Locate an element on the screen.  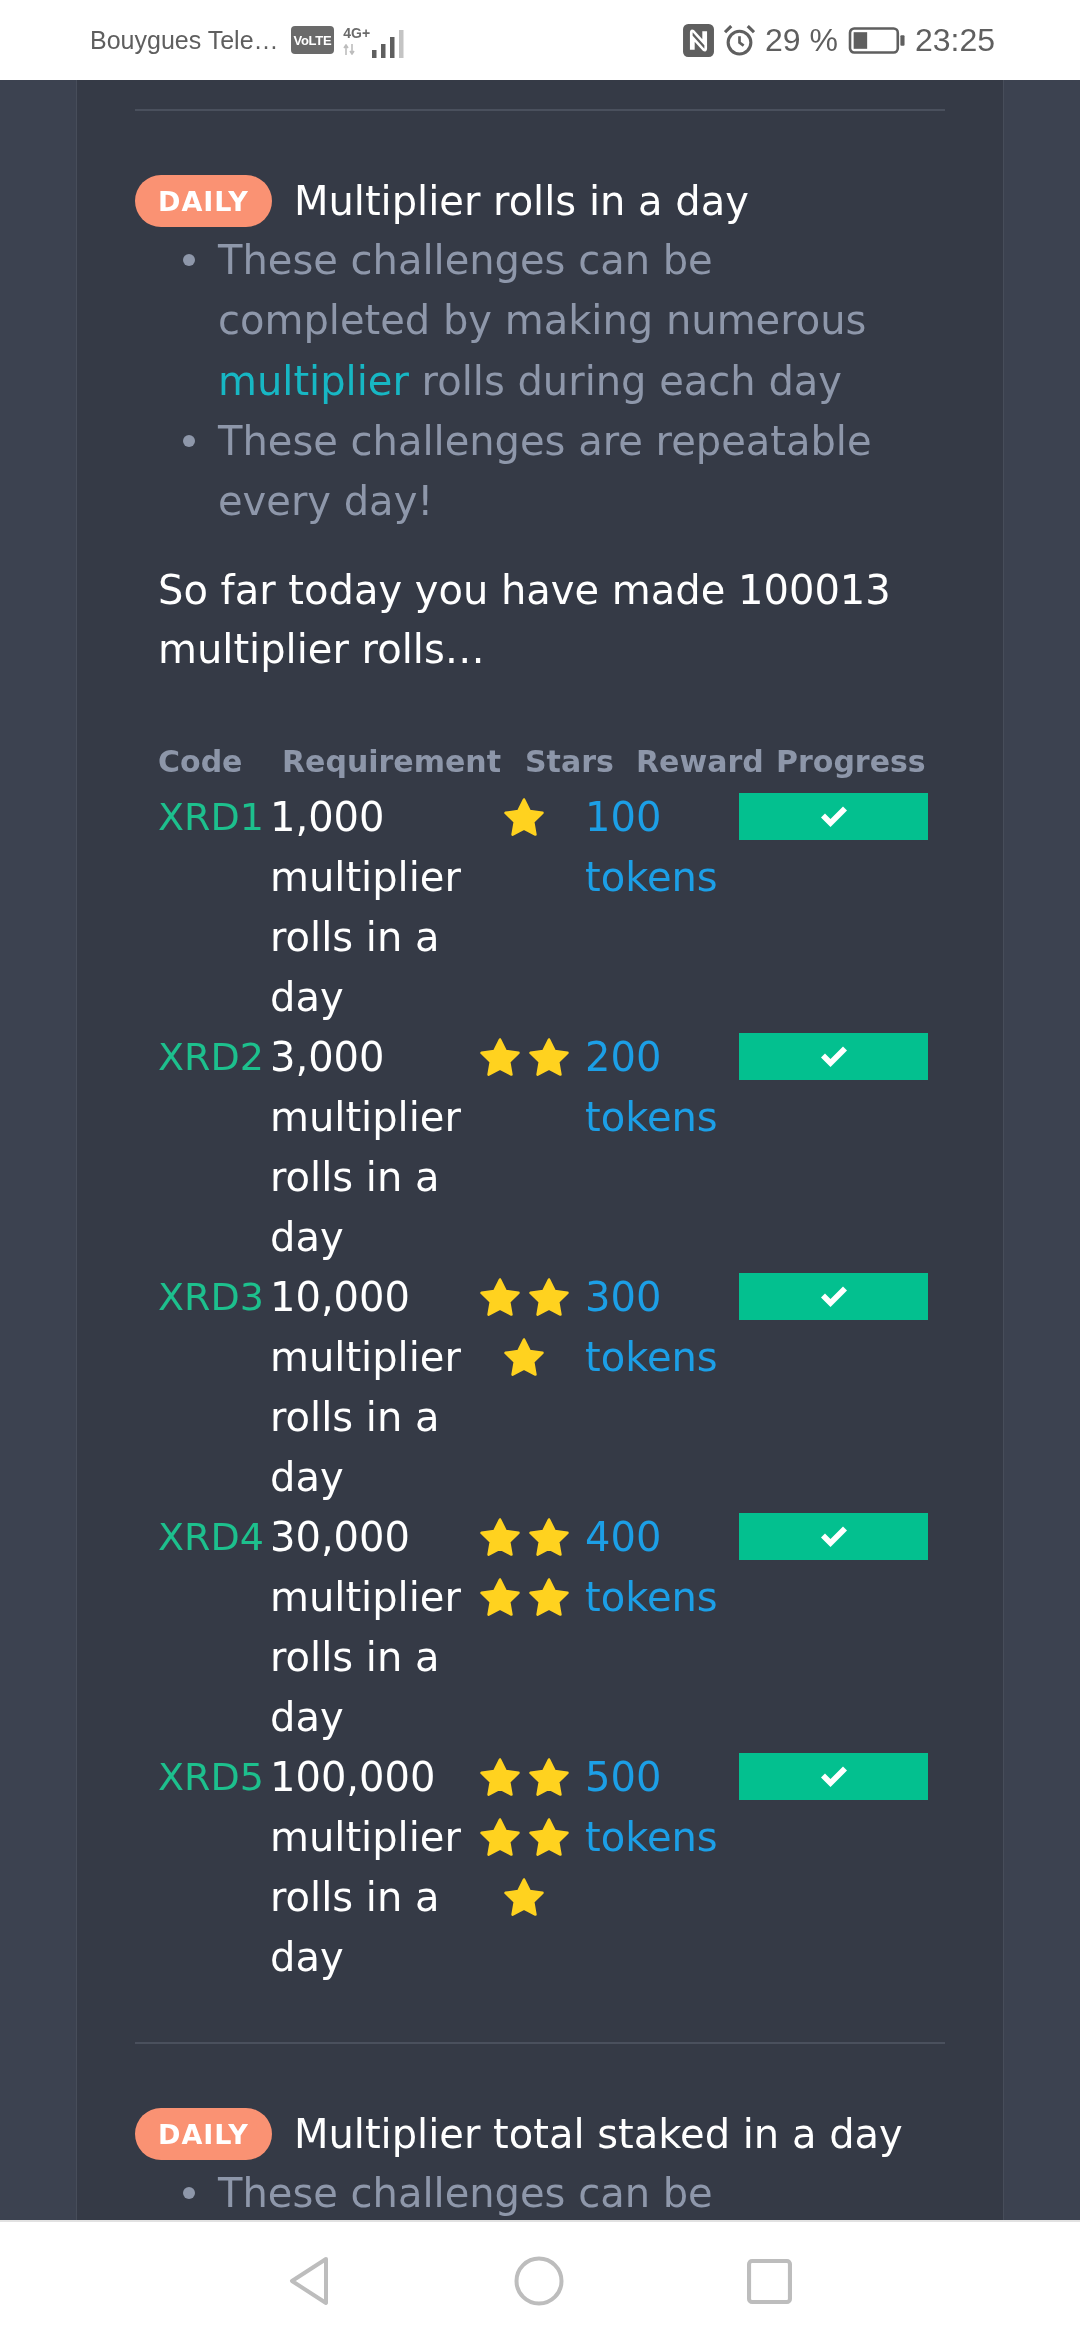
requirement-text: 1,000 multiplier rolls in a day is located at coordinates (366, 908).